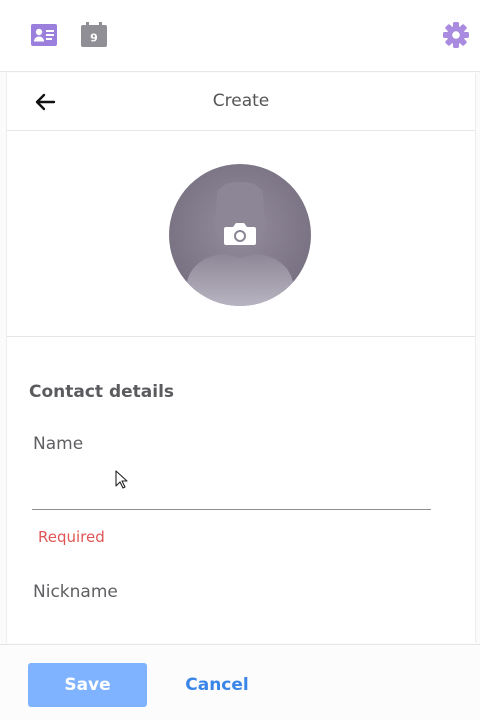  I want to click on footer-actions: Save Cancel, so click(240, 682).